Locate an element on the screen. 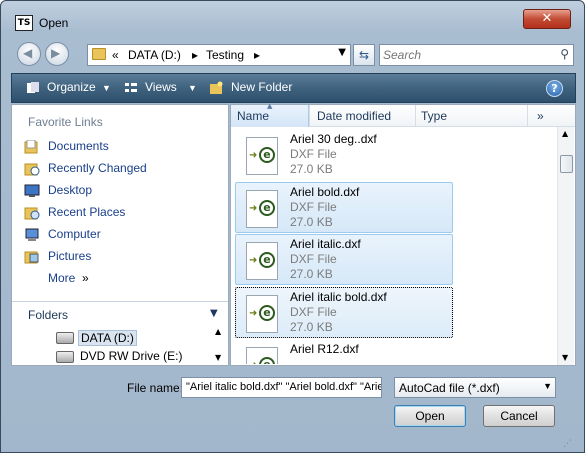 The width and height of the screenshot is (585, 453). forward-button: ▶ is located at coordinates (57, 54).